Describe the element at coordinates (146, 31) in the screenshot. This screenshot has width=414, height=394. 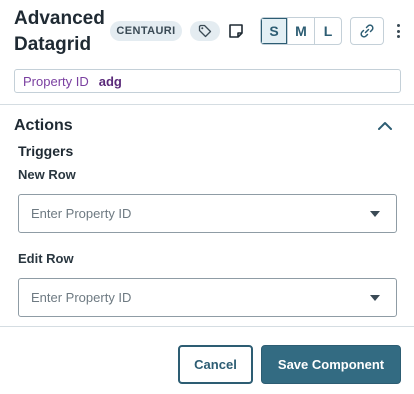
I see `tenant-chip: CENTAURI` at that location.